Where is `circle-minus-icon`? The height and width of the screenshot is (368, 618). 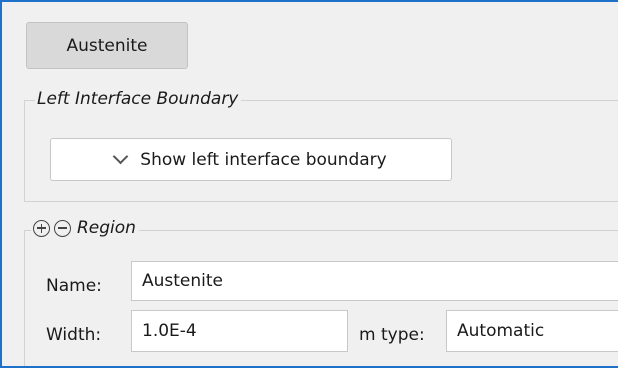 circle-minus-icon is located at coordinates (62, 228).